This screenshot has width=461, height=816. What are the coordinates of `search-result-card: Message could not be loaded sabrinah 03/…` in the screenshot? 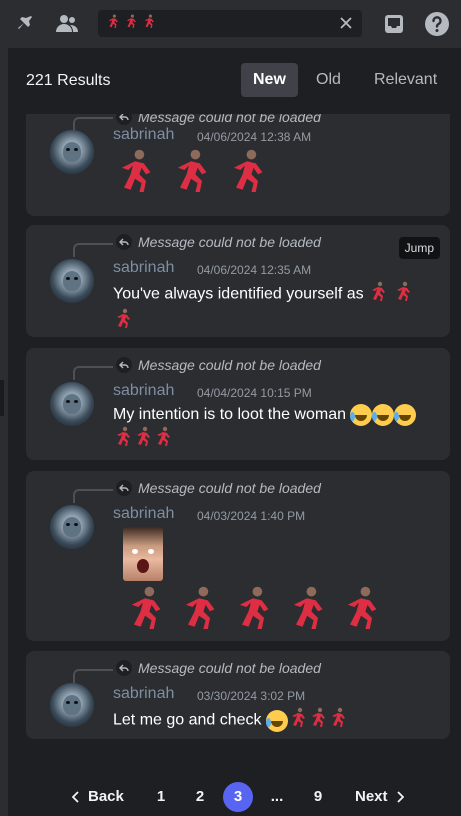 It's located at (238, 695).